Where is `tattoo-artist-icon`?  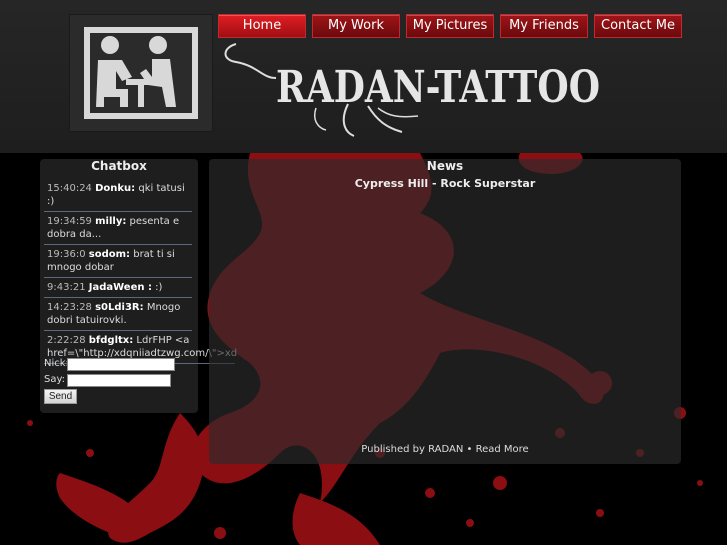
tattoo-artist-icon is located at coordinates (141, 73).